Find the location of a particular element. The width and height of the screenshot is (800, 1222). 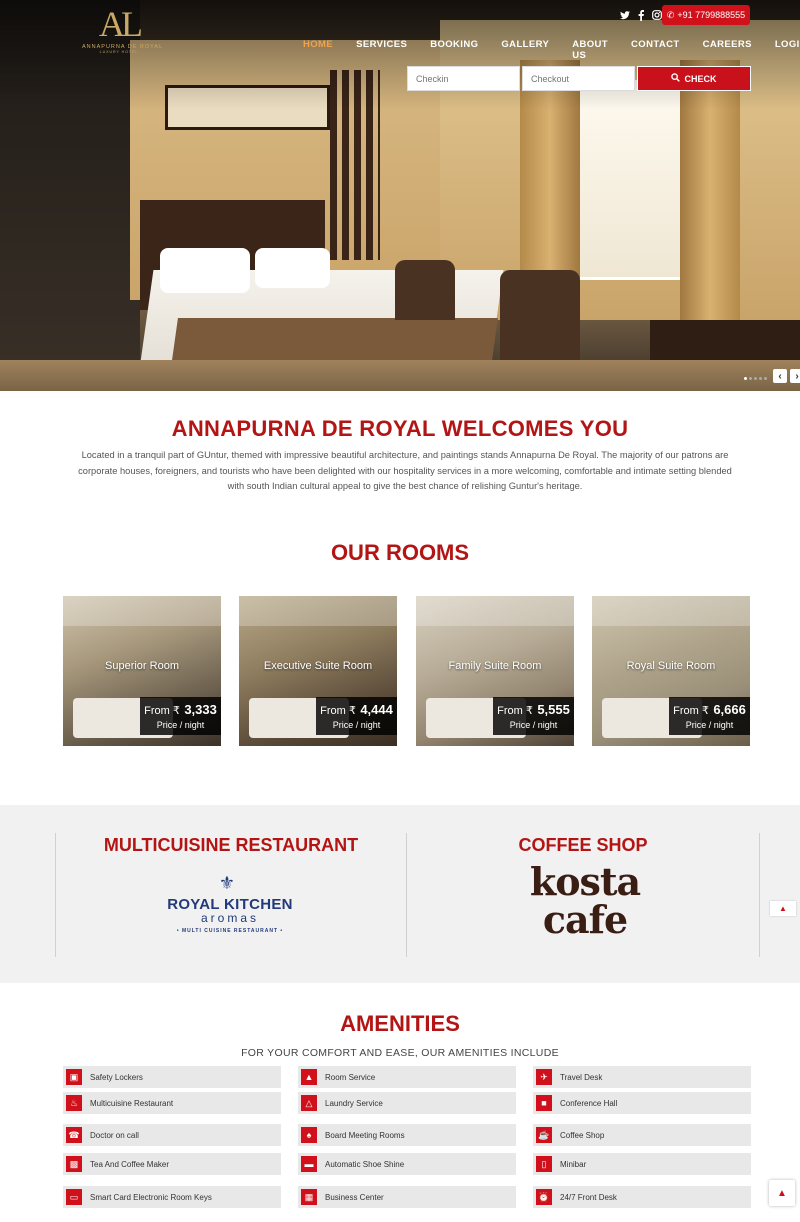

price-amount: 5,555 is located at coordinates (553, 709).